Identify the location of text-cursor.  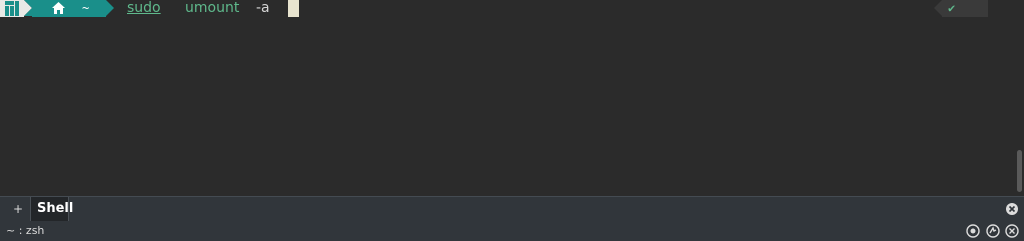
(293, 8).